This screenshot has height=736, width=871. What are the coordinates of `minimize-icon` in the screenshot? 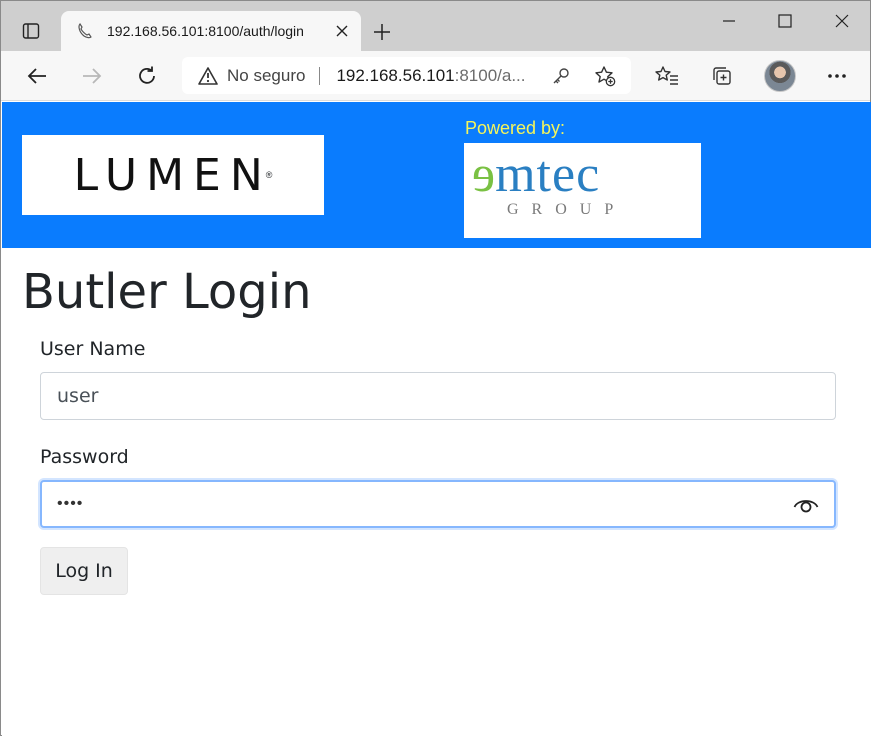 It's located at (729, 21).